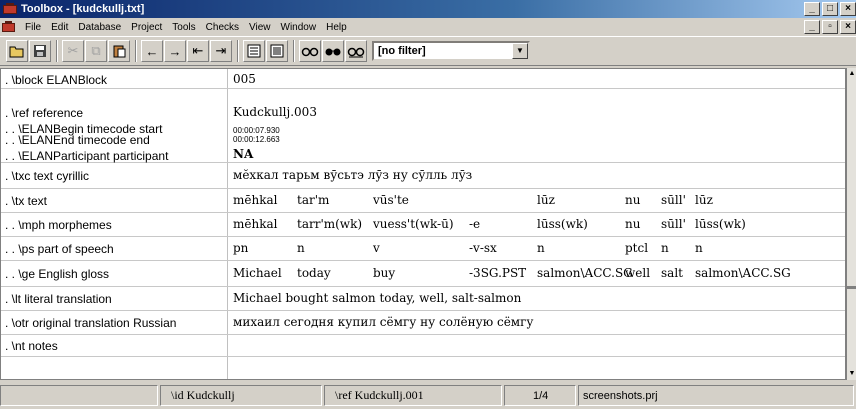  Describe the element at coordinates (10, 9) in the screenshot. I see `toolbox-app-icon` at that location.